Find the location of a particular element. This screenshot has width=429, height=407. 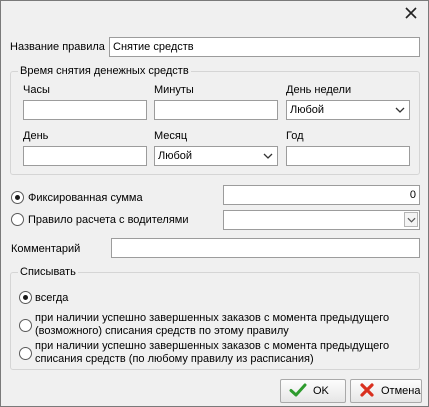

cancel-button: Отмена is located at coordinates (386, 391).